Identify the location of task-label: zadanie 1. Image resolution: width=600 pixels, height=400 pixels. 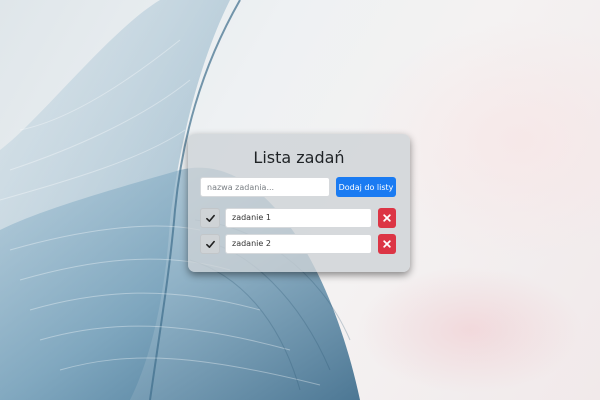
(298, 218).